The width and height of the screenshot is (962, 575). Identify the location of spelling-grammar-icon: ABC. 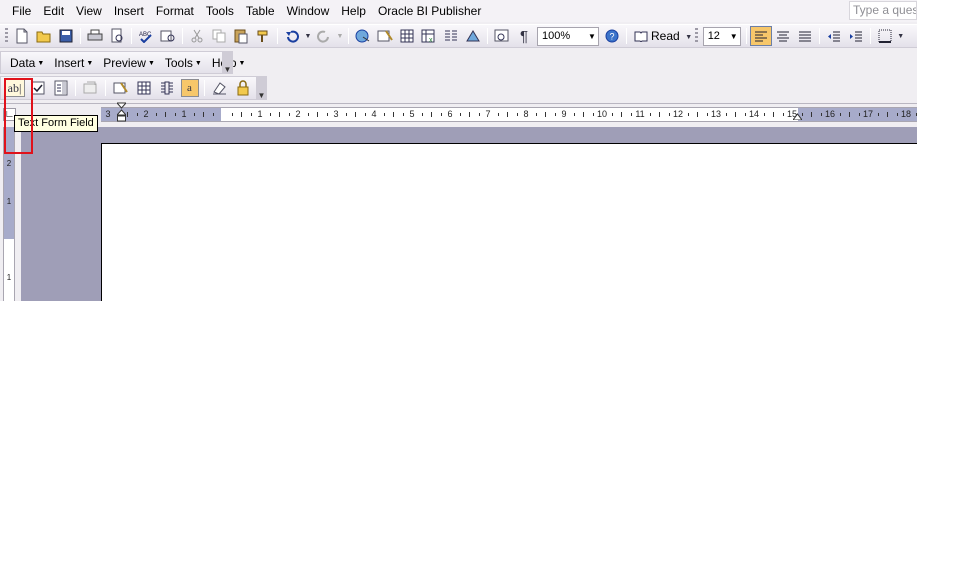
(146, 36).